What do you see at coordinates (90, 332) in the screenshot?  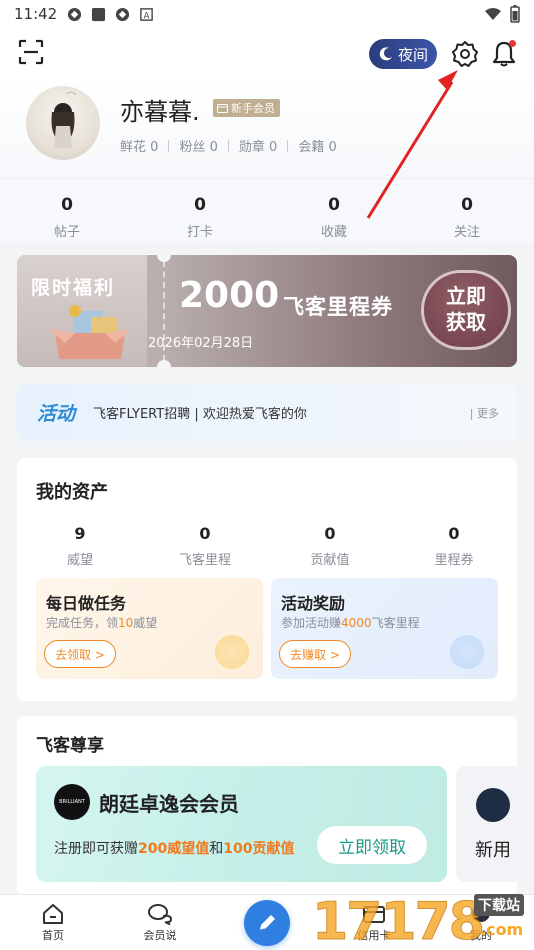 I see `gift-box-icon` at bounding box center [90, 332].